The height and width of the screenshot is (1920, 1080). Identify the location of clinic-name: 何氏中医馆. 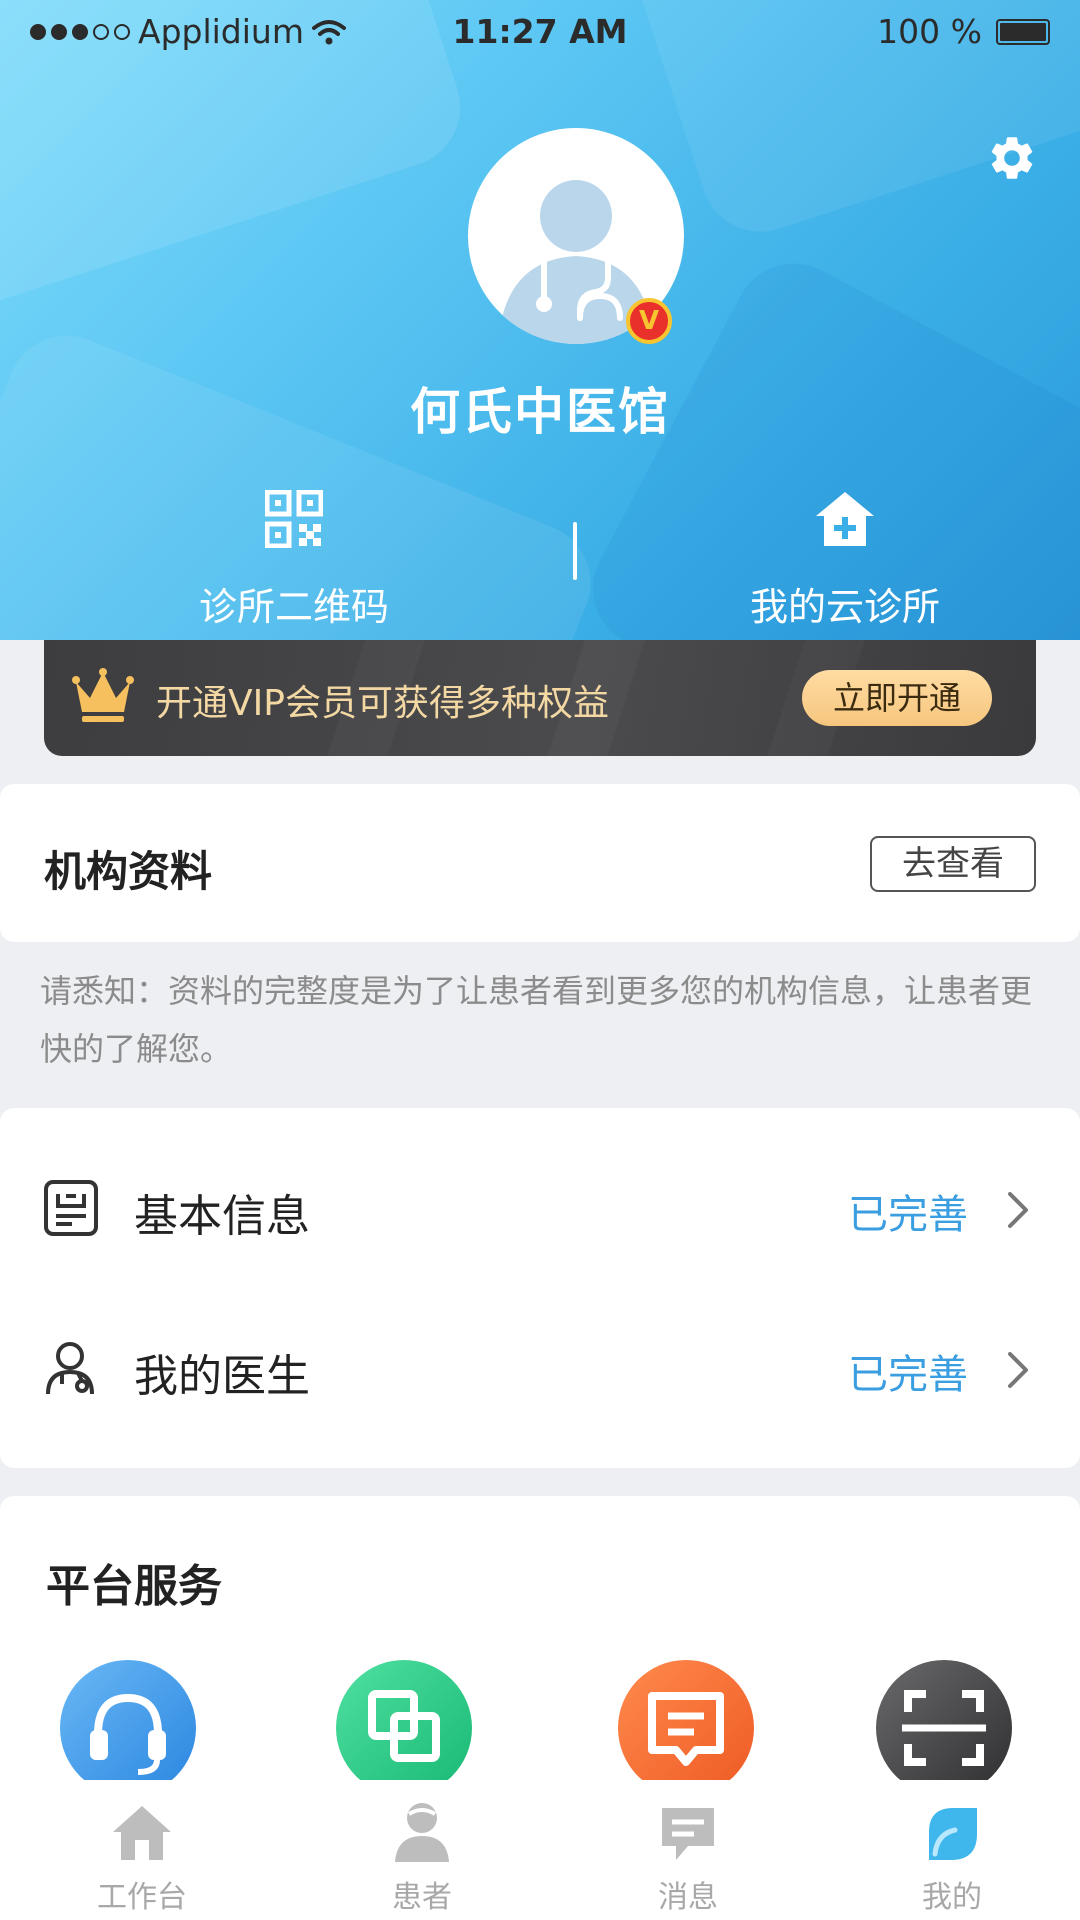
(540, 412).